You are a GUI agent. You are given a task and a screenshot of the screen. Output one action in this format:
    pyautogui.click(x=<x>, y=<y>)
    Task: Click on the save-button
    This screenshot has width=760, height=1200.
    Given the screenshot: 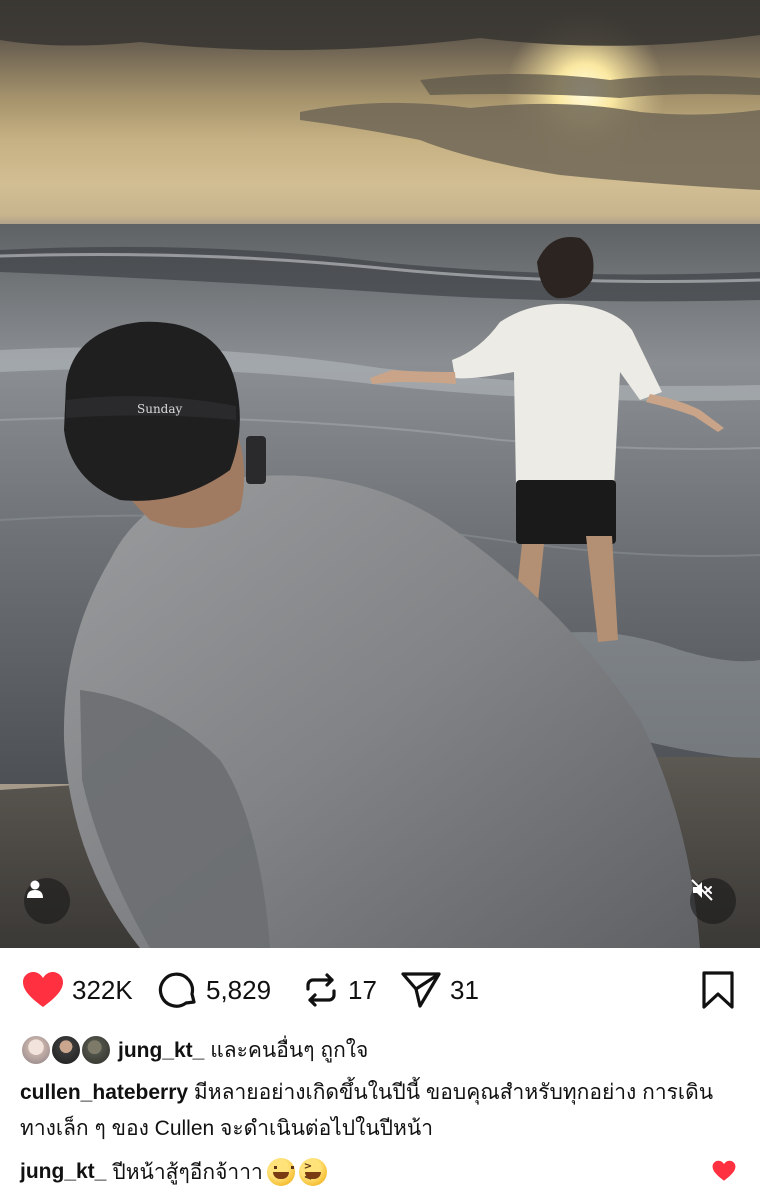 What is the action you would take?
    pyautogui.click(x=718, y=990)
    